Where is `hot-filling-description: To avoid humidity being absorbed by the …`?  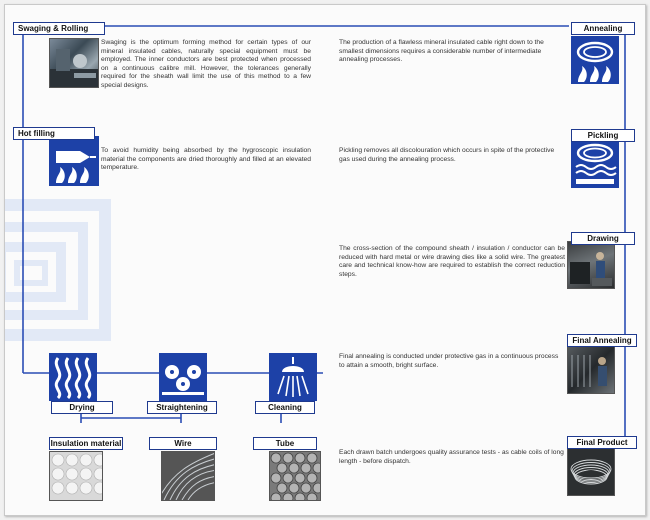 hot-filling-description: To avoid humidity being absorbed by the … is located at coordinates (206, 159).